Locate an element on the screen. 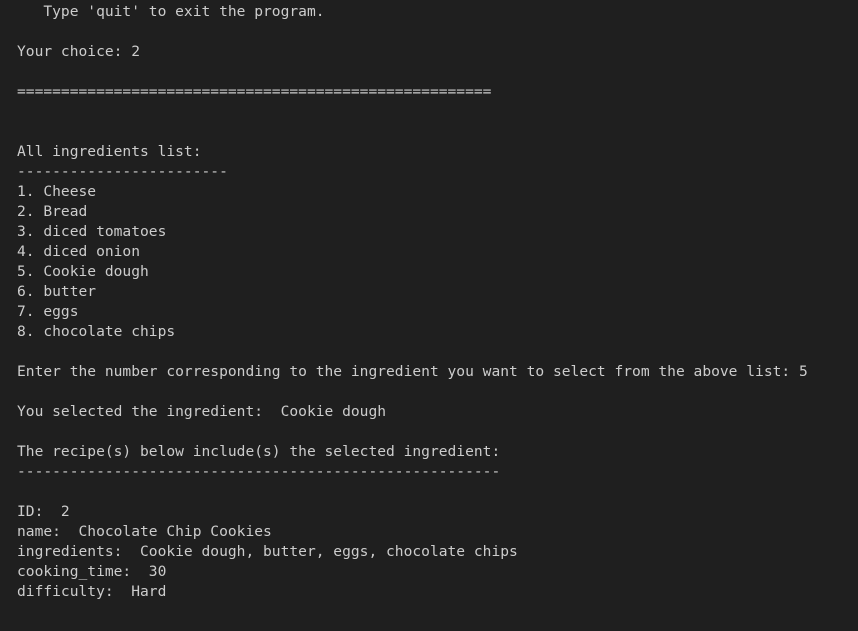  ingredient-list-item: 3. diced tomatoes is located at coordinates (92, 231).